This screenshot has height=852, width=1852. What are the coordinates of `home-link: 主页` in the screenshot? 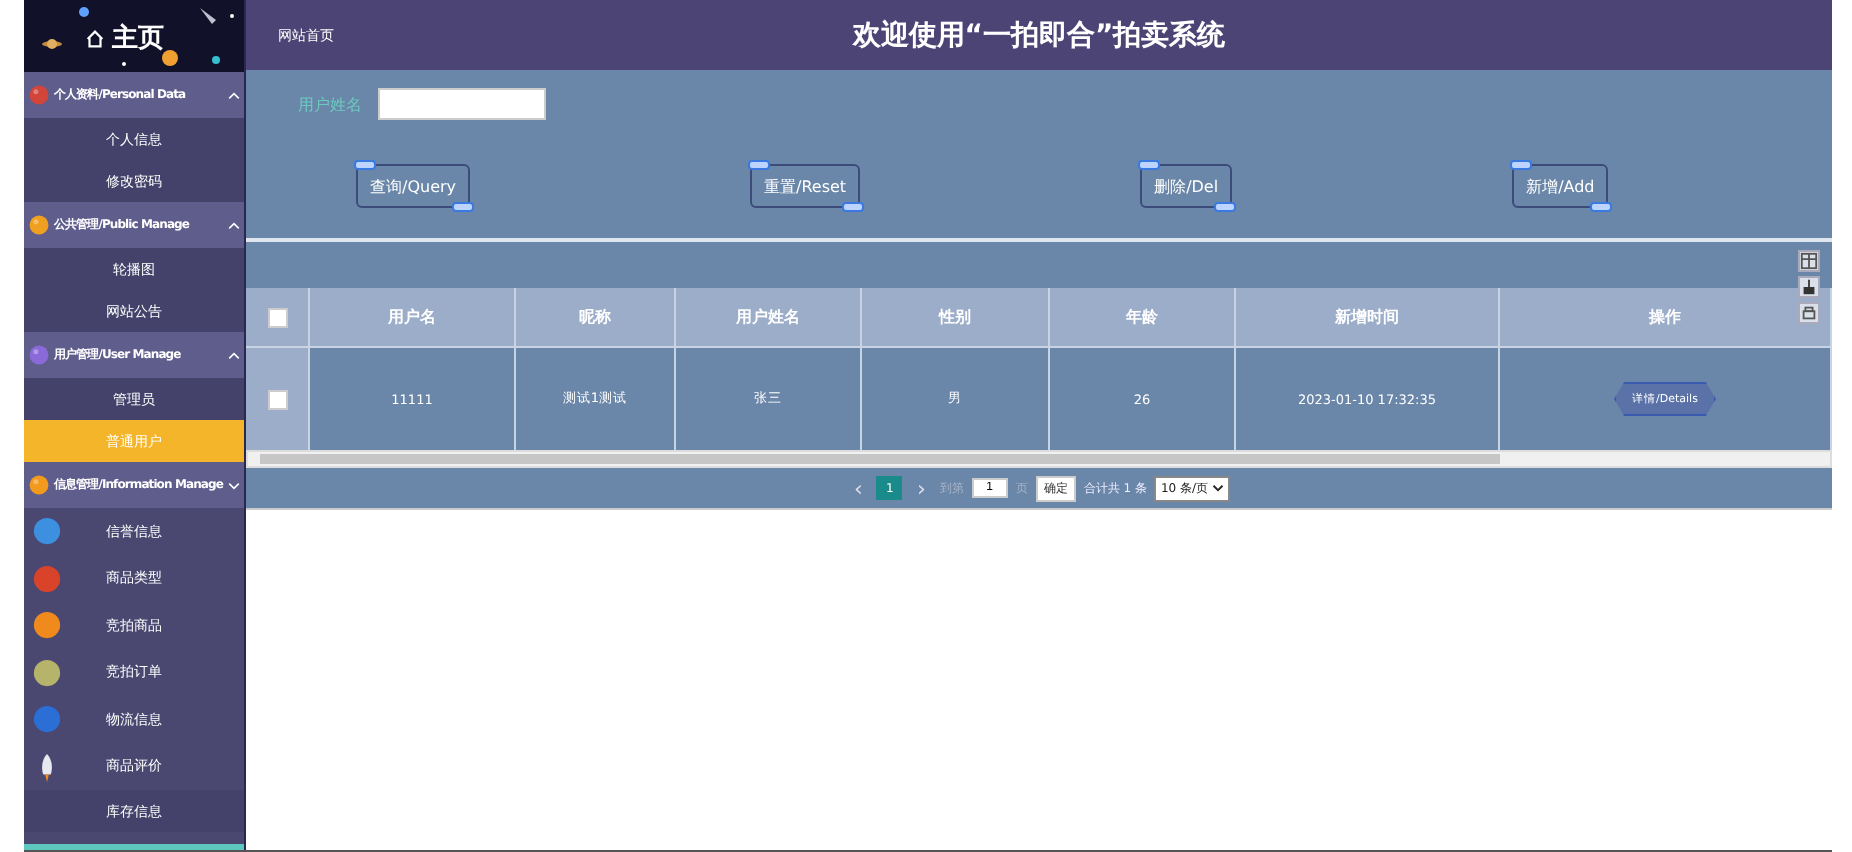 It's located at (138, 38).